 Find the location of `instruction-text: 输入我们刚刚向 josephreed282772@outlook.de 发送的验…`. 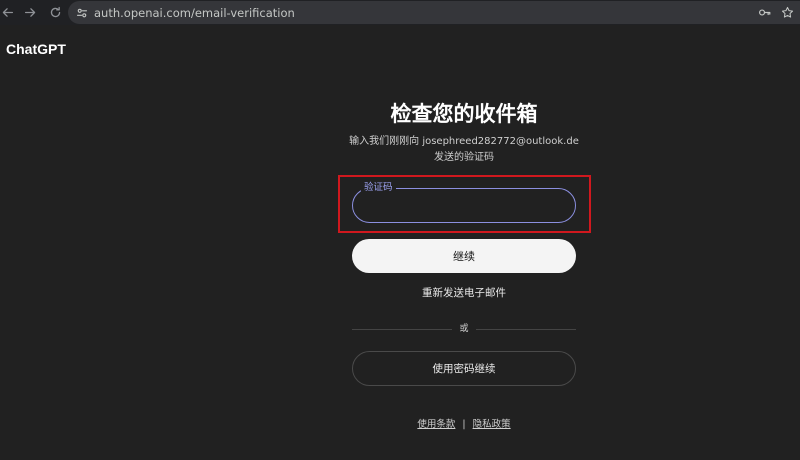

instruction-text: 输入我们刚刚向 josephreed282772@outlook.de 发送的验… is located at coordinates (464, 150).